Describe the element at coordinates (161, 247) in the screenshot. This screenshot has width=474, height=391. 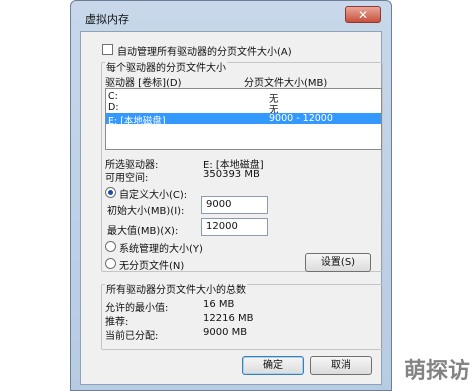
I see `system-managed-label: 系统管理的大小(Y)` at that location.